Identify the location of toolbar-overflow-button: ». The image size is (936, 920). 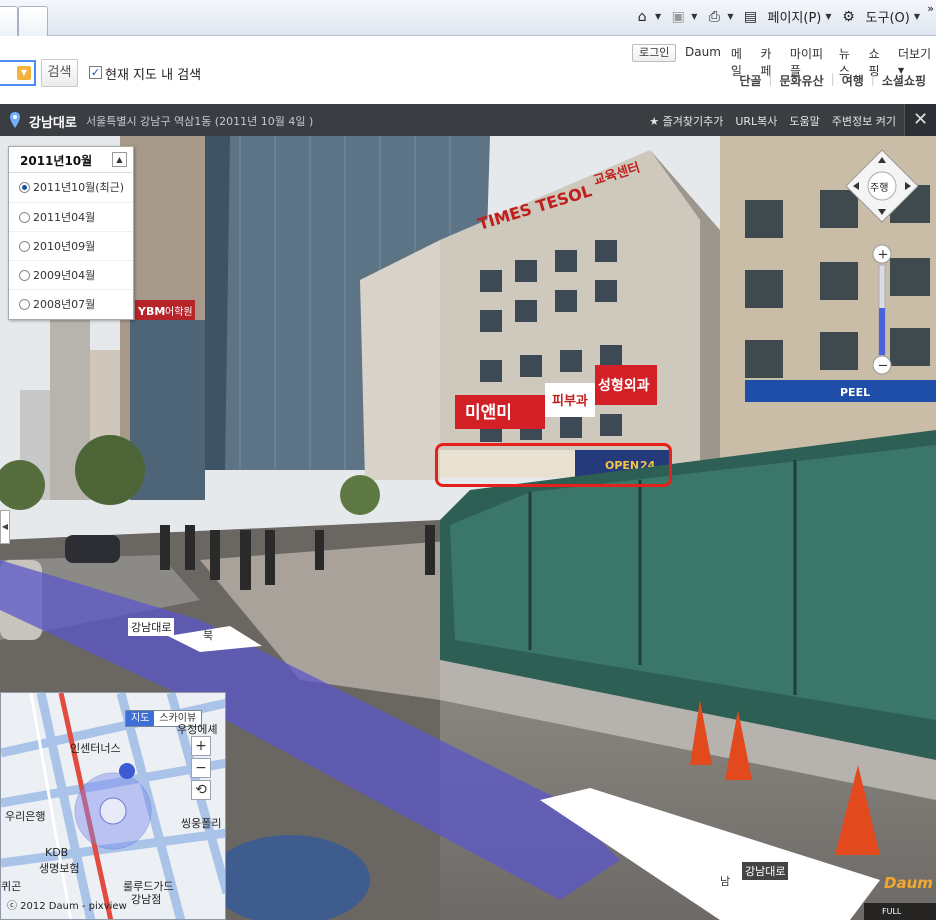
(930, 8).